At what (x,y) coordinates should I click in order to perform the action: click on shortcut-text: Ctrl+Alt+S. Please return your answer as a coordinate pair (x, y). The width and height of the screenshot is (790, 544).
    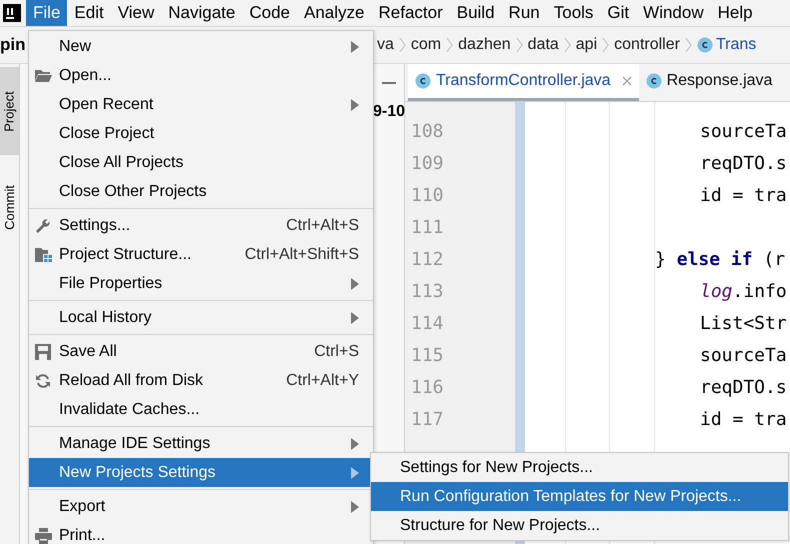
    Looking at the image, I should click on (322, 225).